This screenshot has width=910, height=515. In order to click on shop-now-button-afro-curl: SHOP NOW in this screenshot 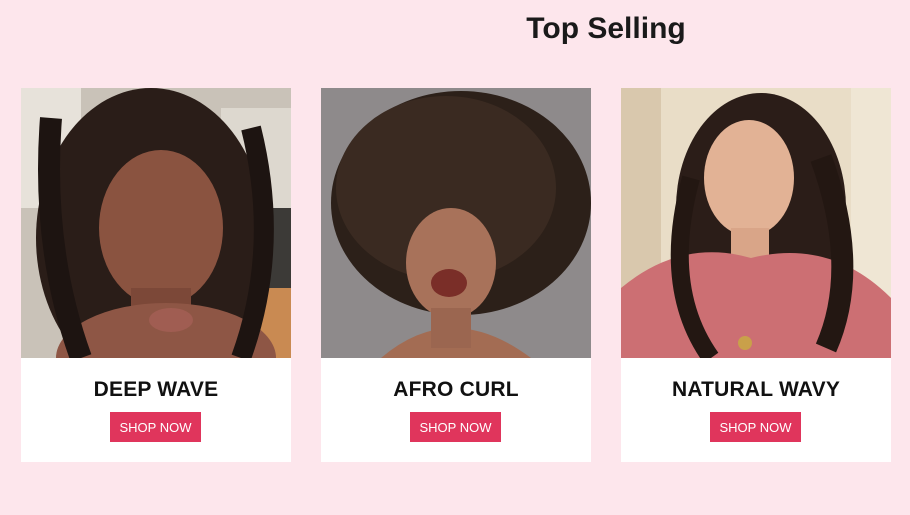, I will do `click(455, 427)`.